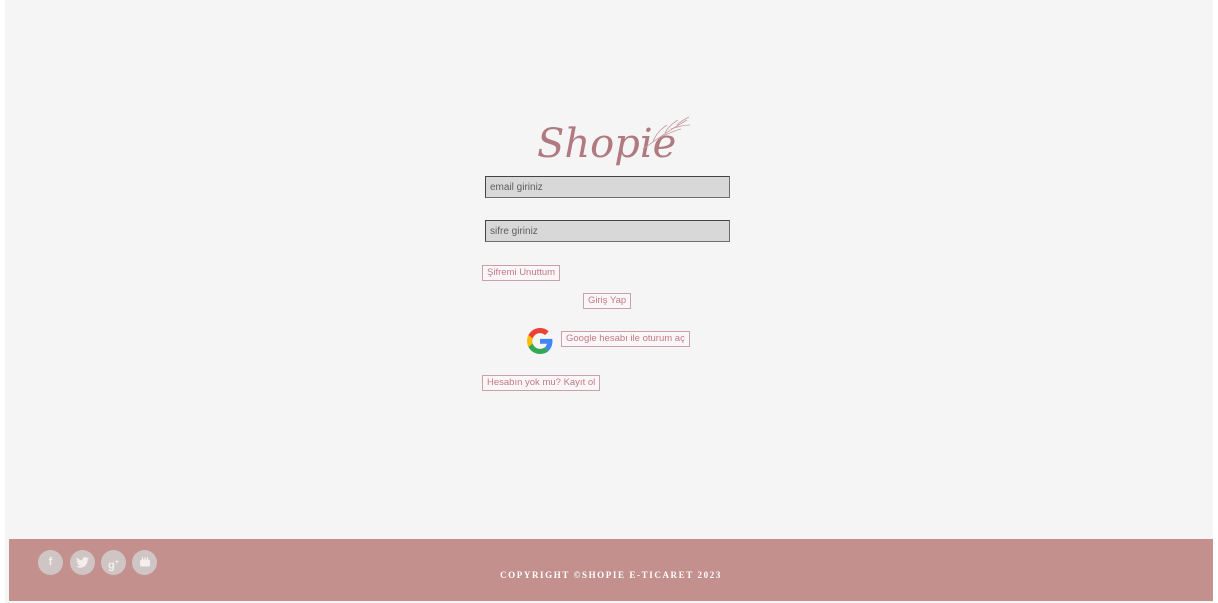  I want to click on copyright-text: COPYRIGHT ©SHOPIE E-TICARET 2023, so click(611, 575).